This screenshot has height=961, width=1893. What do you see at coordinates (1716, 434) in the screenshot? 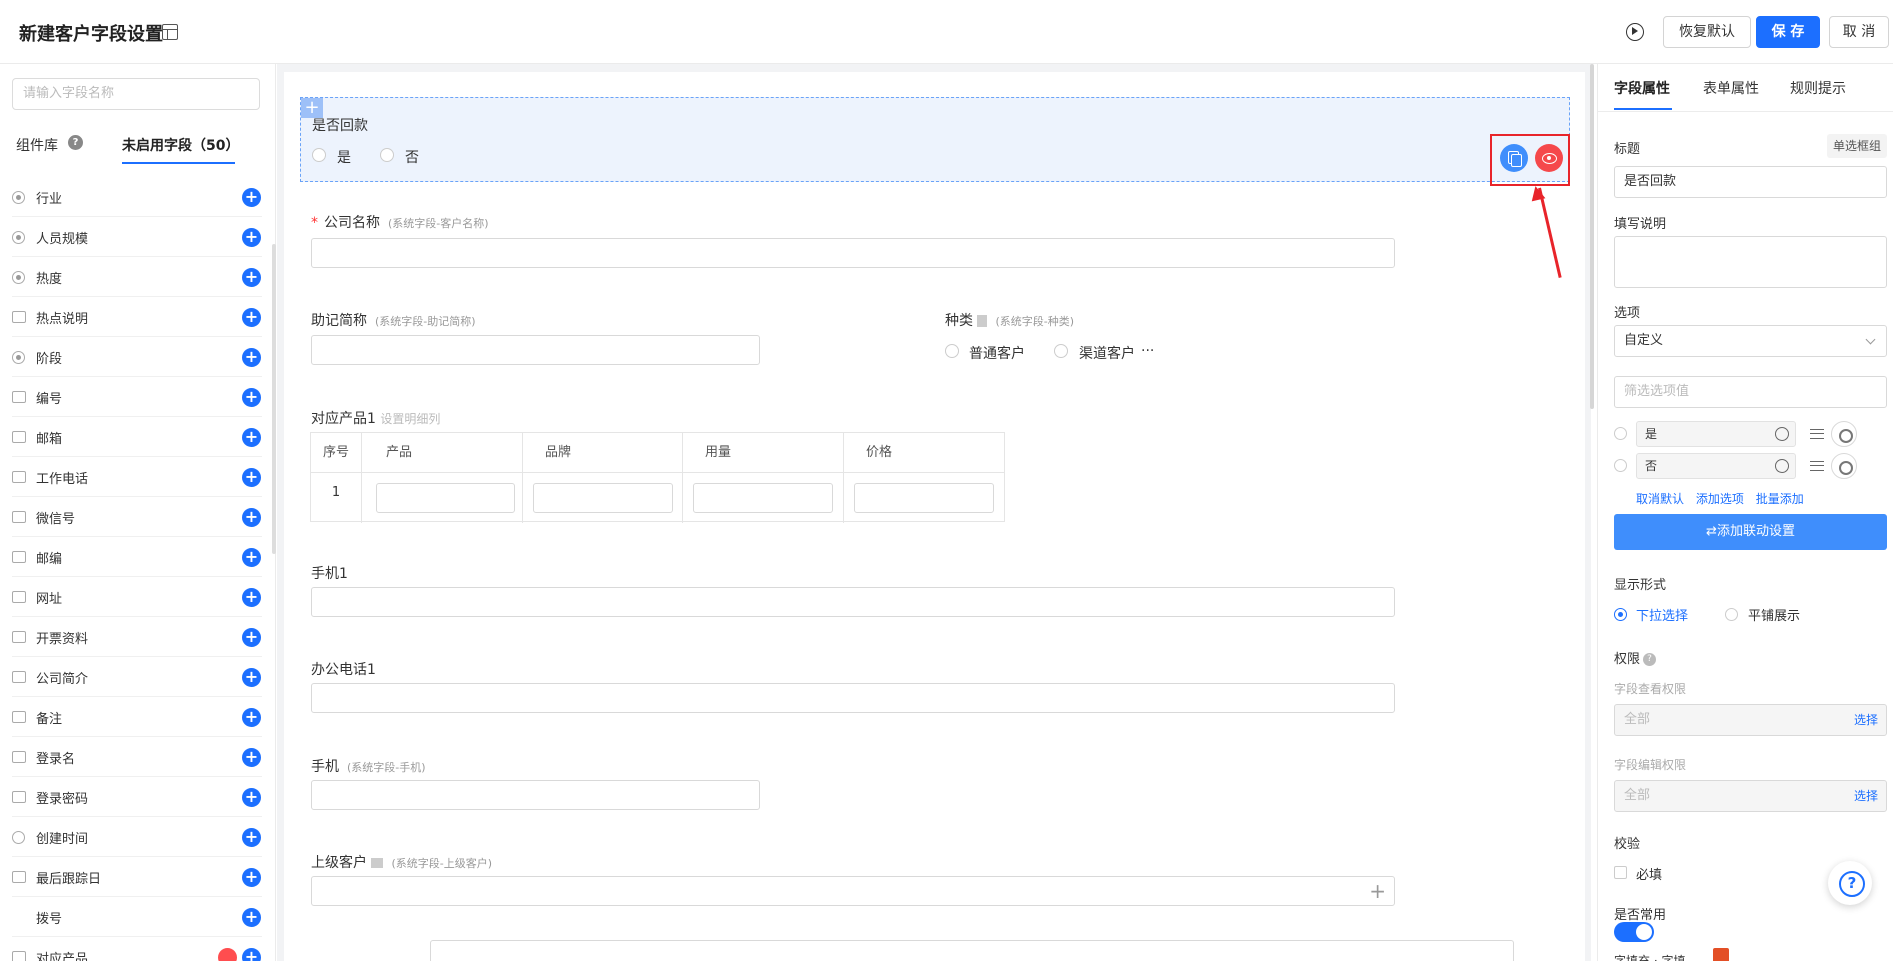
I see `option-value-input: 是` at bounding box center [1716, 434].